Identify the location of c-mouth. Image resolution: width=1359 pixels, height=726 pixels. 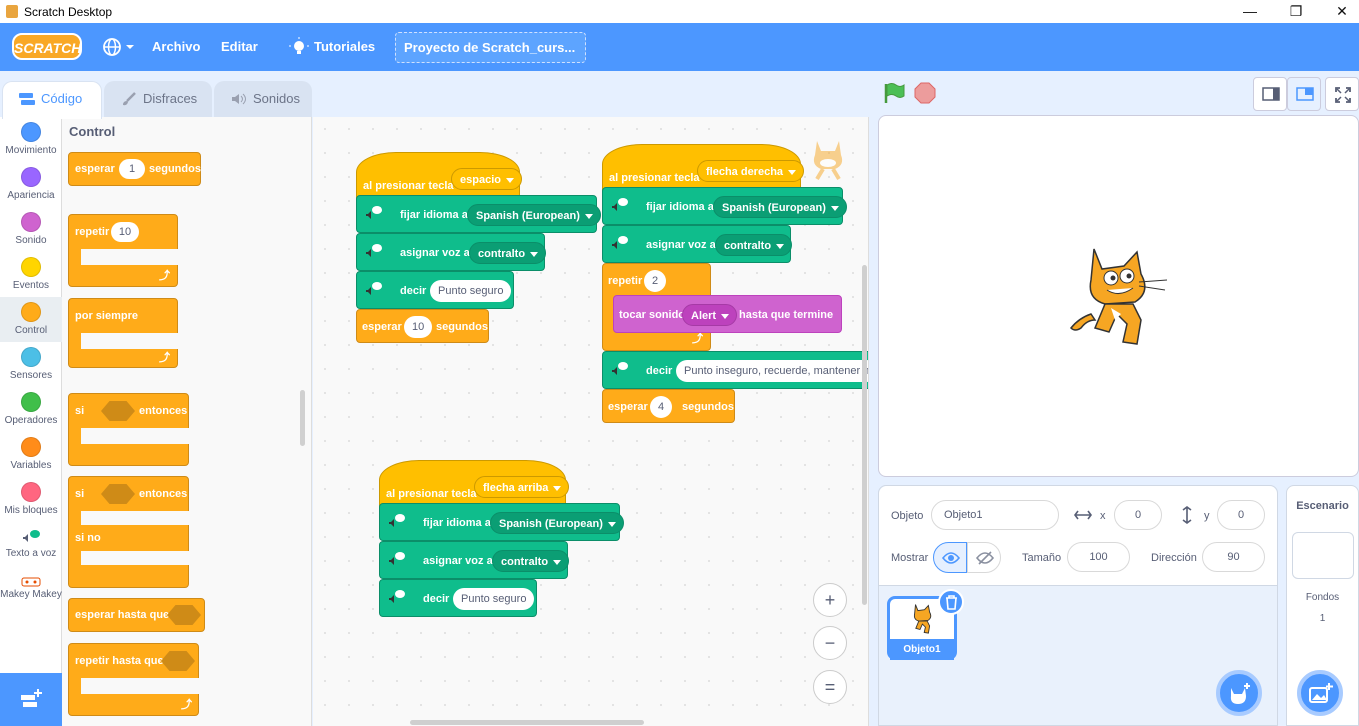
(136, 518).